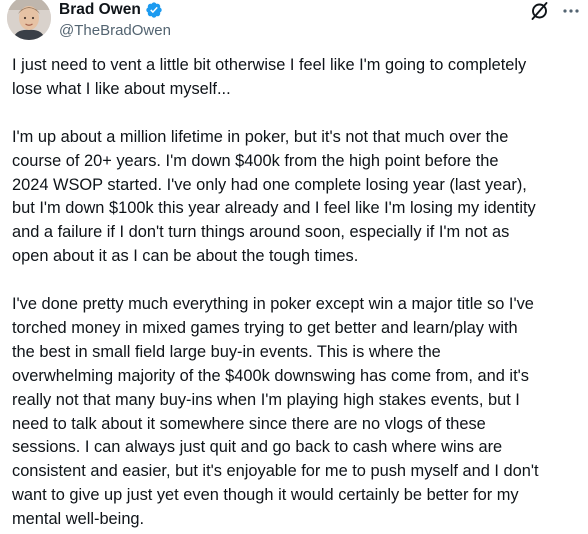 The image size is (588, 534). Describe the element at coordinates (294, 24) in the screenshot. I see `tweet-header: Brad Owen @TheBradOwen` at that location.